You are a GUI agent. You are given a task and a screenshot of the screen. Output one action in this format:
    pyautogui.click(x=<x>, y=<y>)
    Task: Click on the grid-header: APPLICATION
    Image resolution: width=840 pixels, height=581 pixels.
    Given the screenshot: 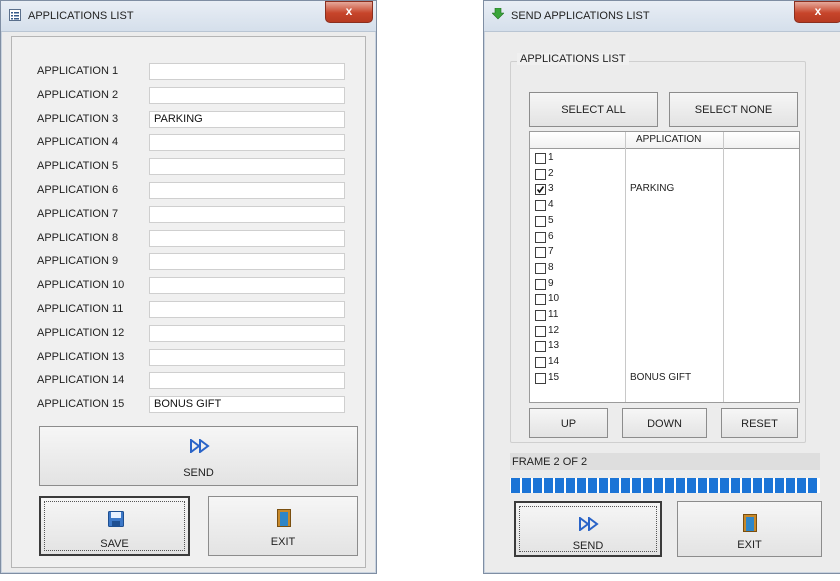 What is the action you would take?
    pyautogui.click(x=664, y=140)
    